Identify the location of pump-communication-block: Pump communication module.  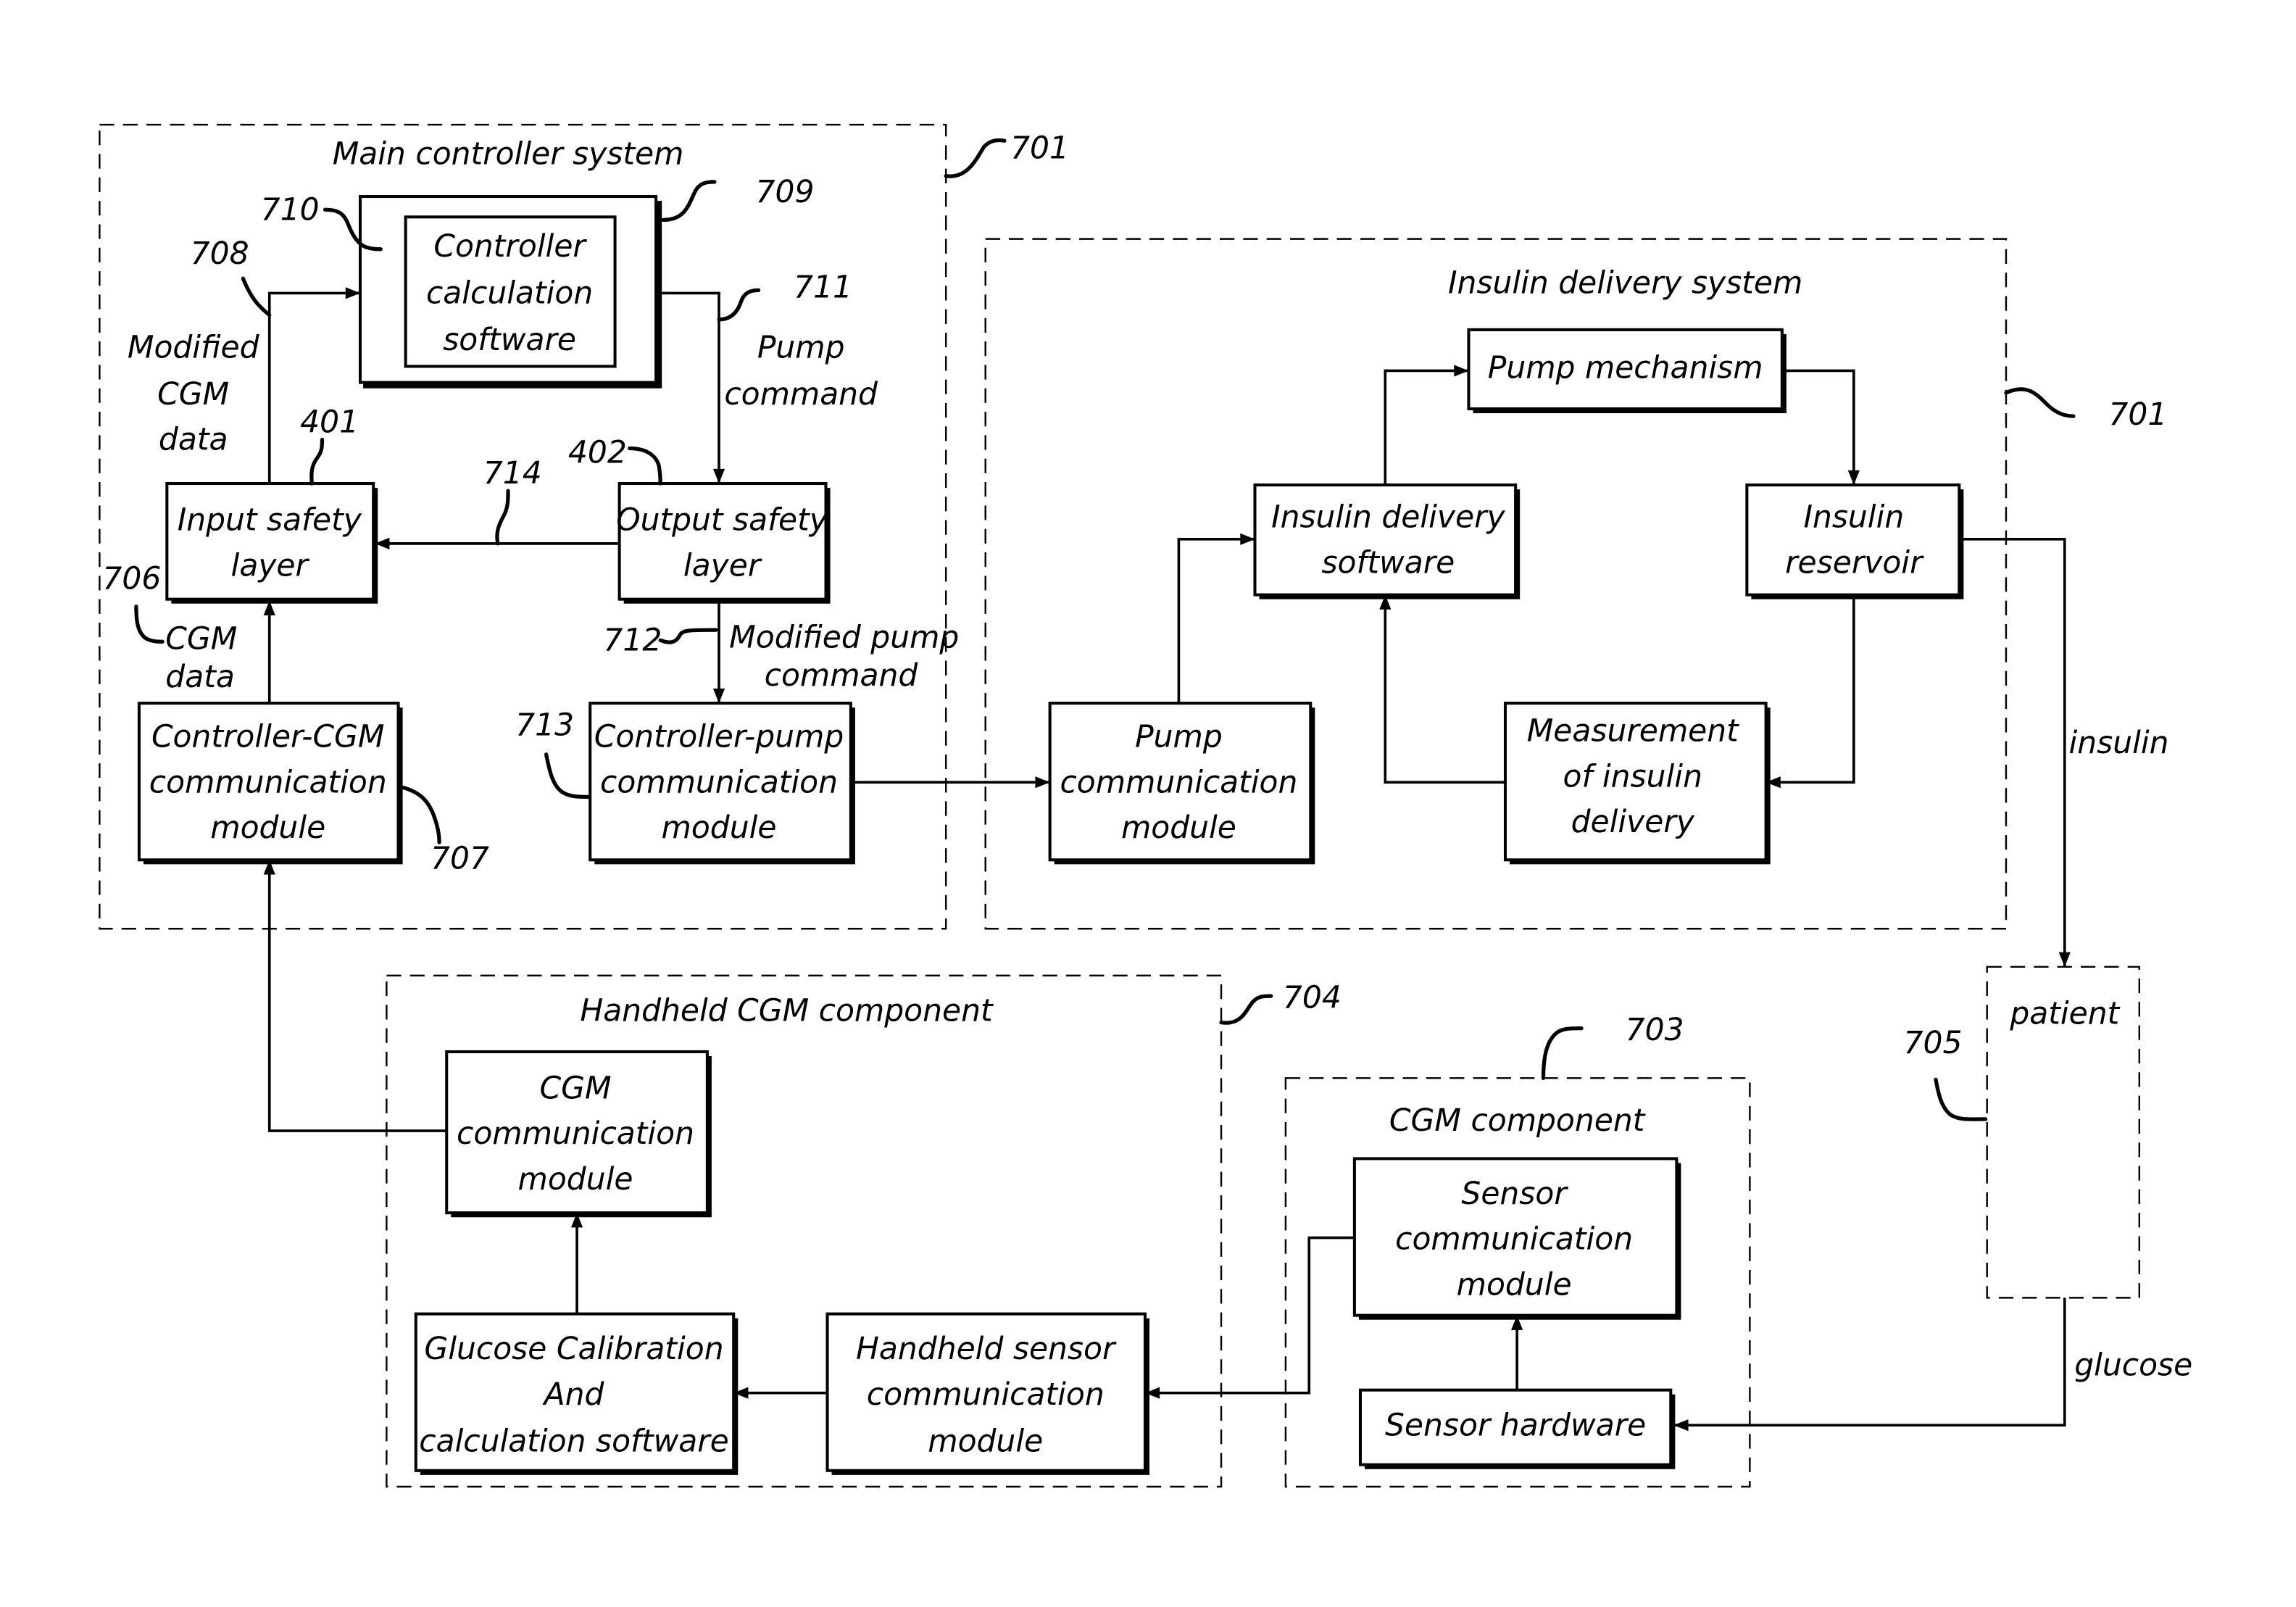
(1181, 783).